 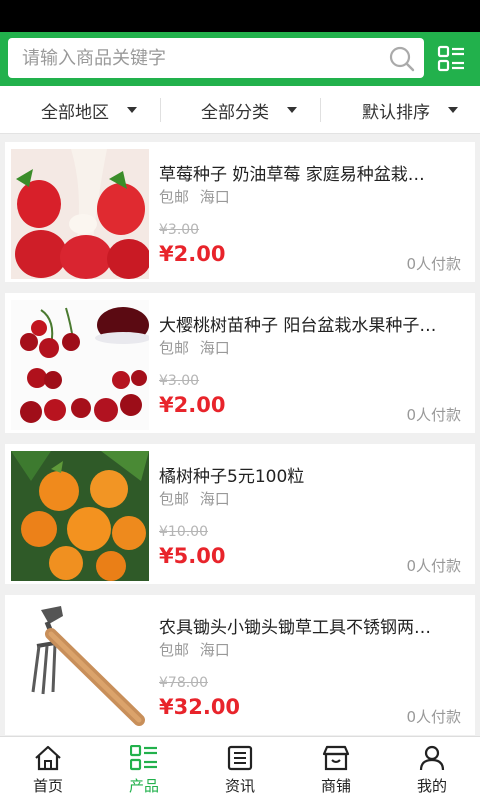 I want to click on filter-region: 全部地区, so click(x=89, y=110).